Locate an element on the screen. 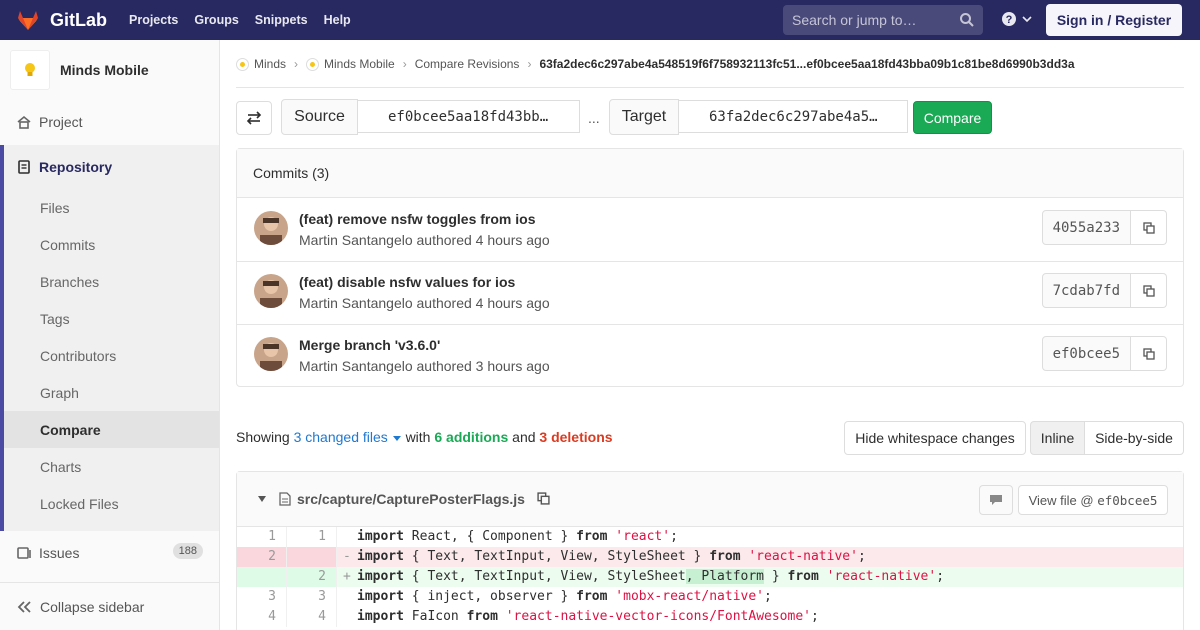 Image resolution: width=1200 pixels, height=630 pixels. breadcrumb-minds-mobile: Minds Mobile is located at coordinates (359, 64).